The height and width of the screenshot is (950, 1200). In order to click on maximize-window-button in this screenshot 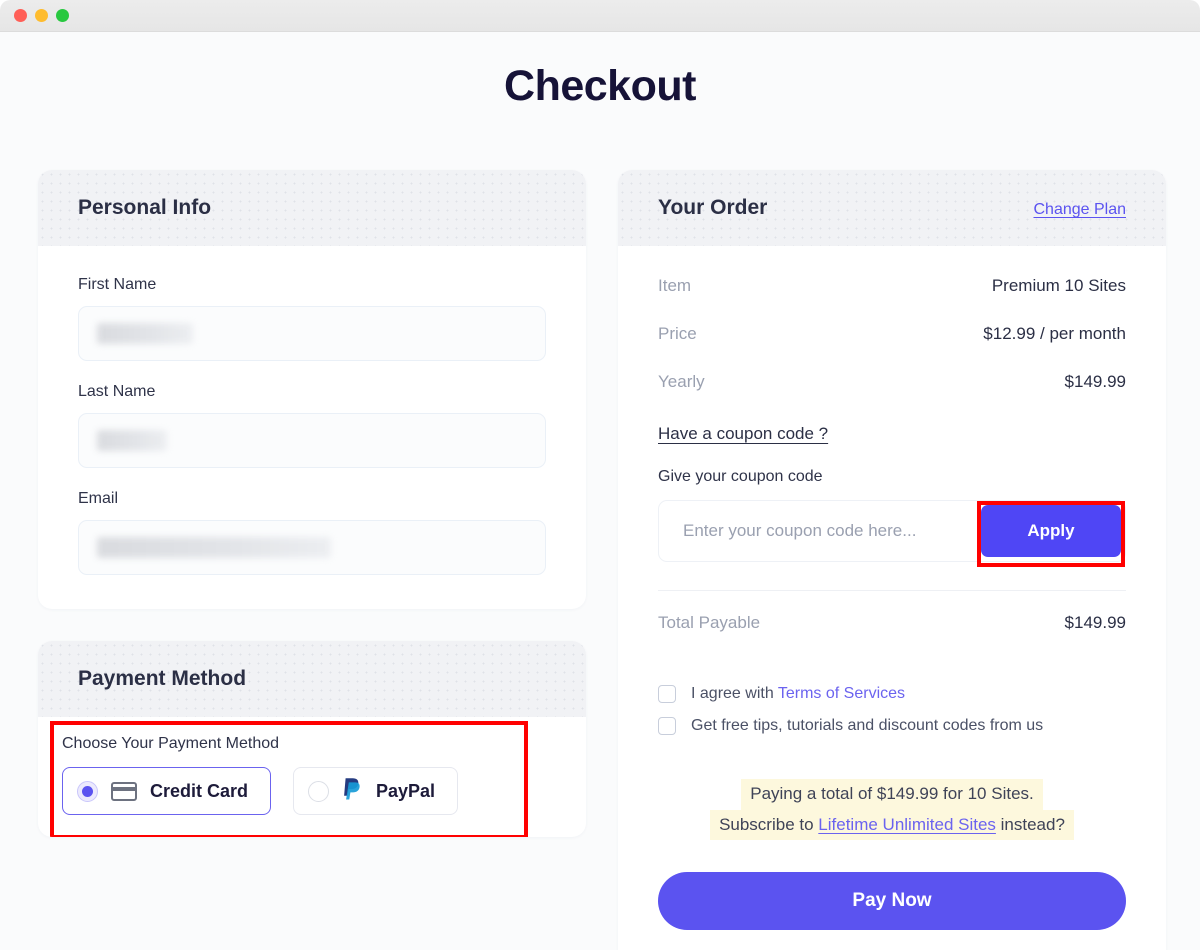, I will do `click(62, 15)`.